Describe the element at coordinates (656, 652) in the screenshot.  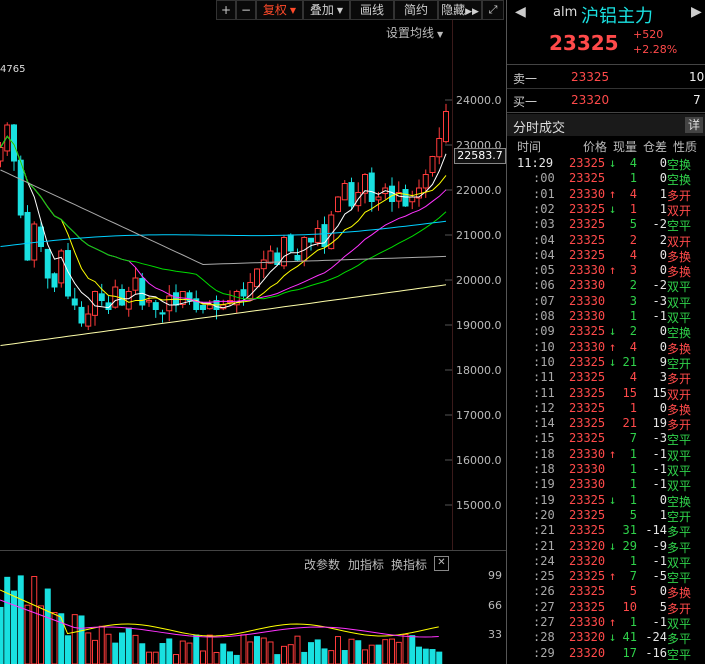
I see `tick-oi-change: -16` at that location.